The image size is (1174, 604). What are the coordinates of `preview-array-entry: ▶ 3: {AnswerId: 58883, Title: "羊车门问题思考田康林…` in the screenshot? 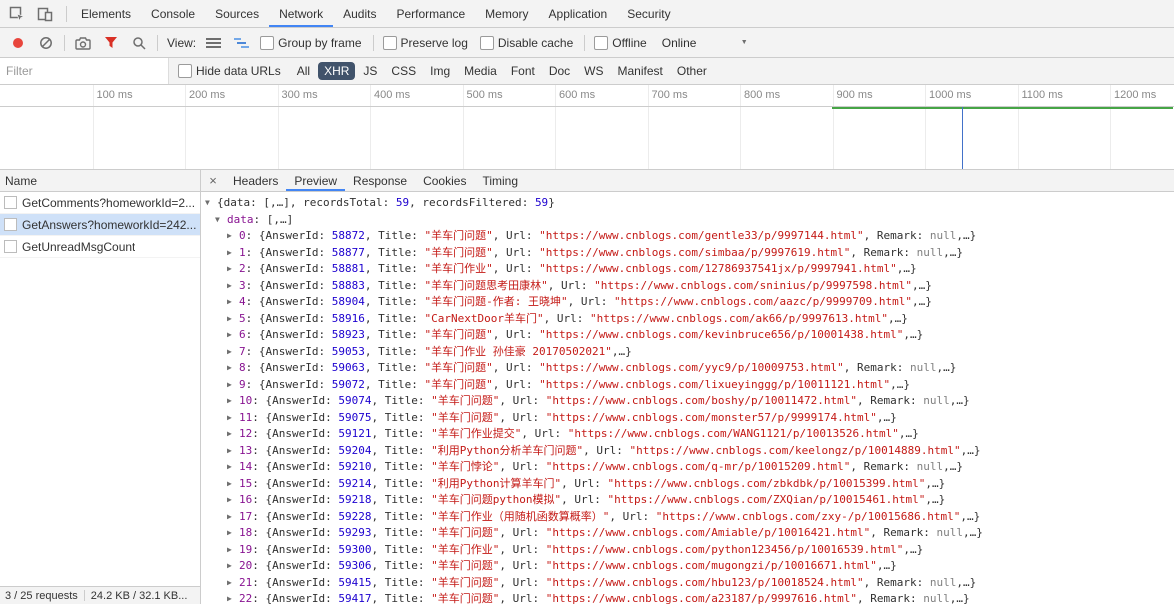 It's located at (687, 286).